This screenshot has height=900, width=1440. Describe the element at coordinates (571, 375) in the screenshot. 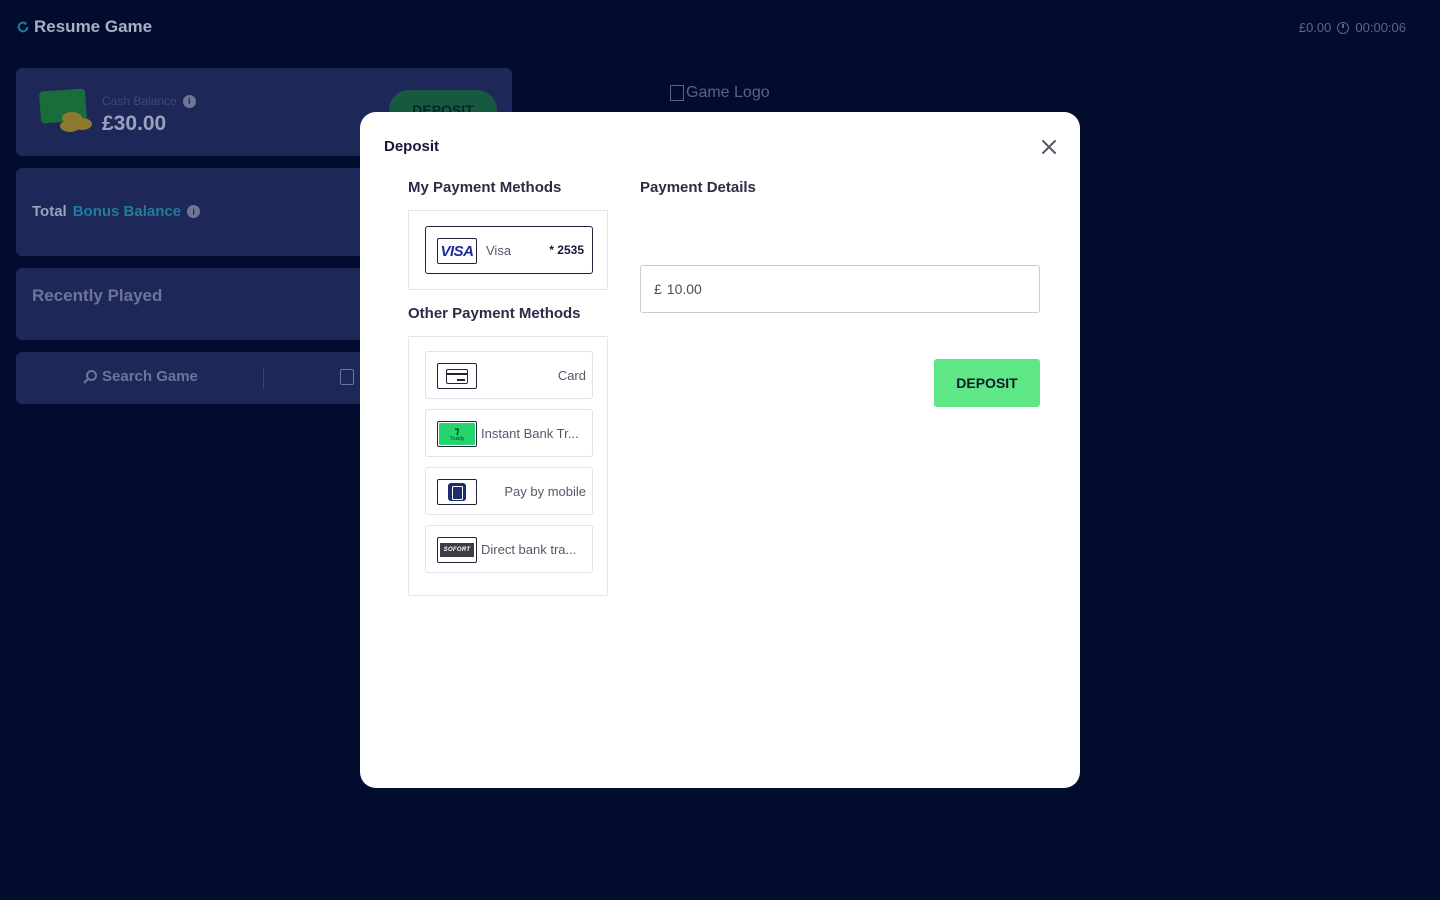

I see `payment-method-label: Card` at that location.